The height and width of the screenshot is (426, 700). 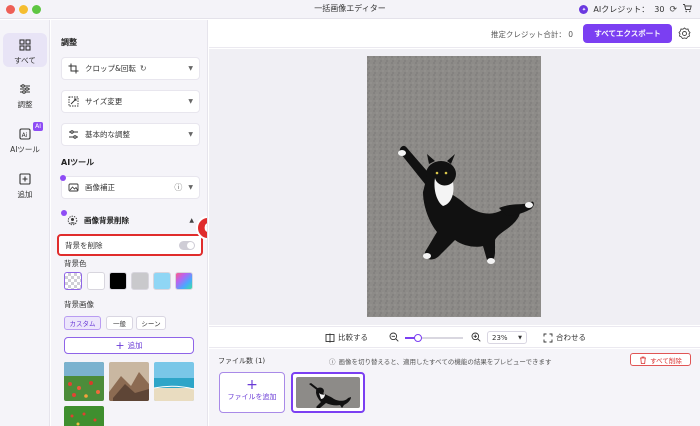 What do you see at coordinates (353, 337) in the screenshot?
I see `compare-label: 比較する` at bounding box center [353, 337].